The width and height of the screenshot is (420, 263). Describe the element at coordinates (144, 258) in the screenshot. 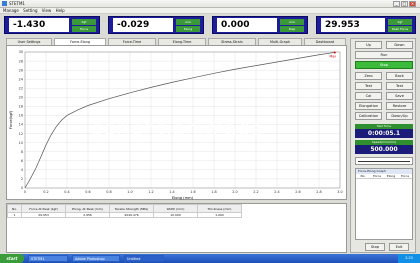

I see `taskbar-item-untitled: Untitled` at that location.